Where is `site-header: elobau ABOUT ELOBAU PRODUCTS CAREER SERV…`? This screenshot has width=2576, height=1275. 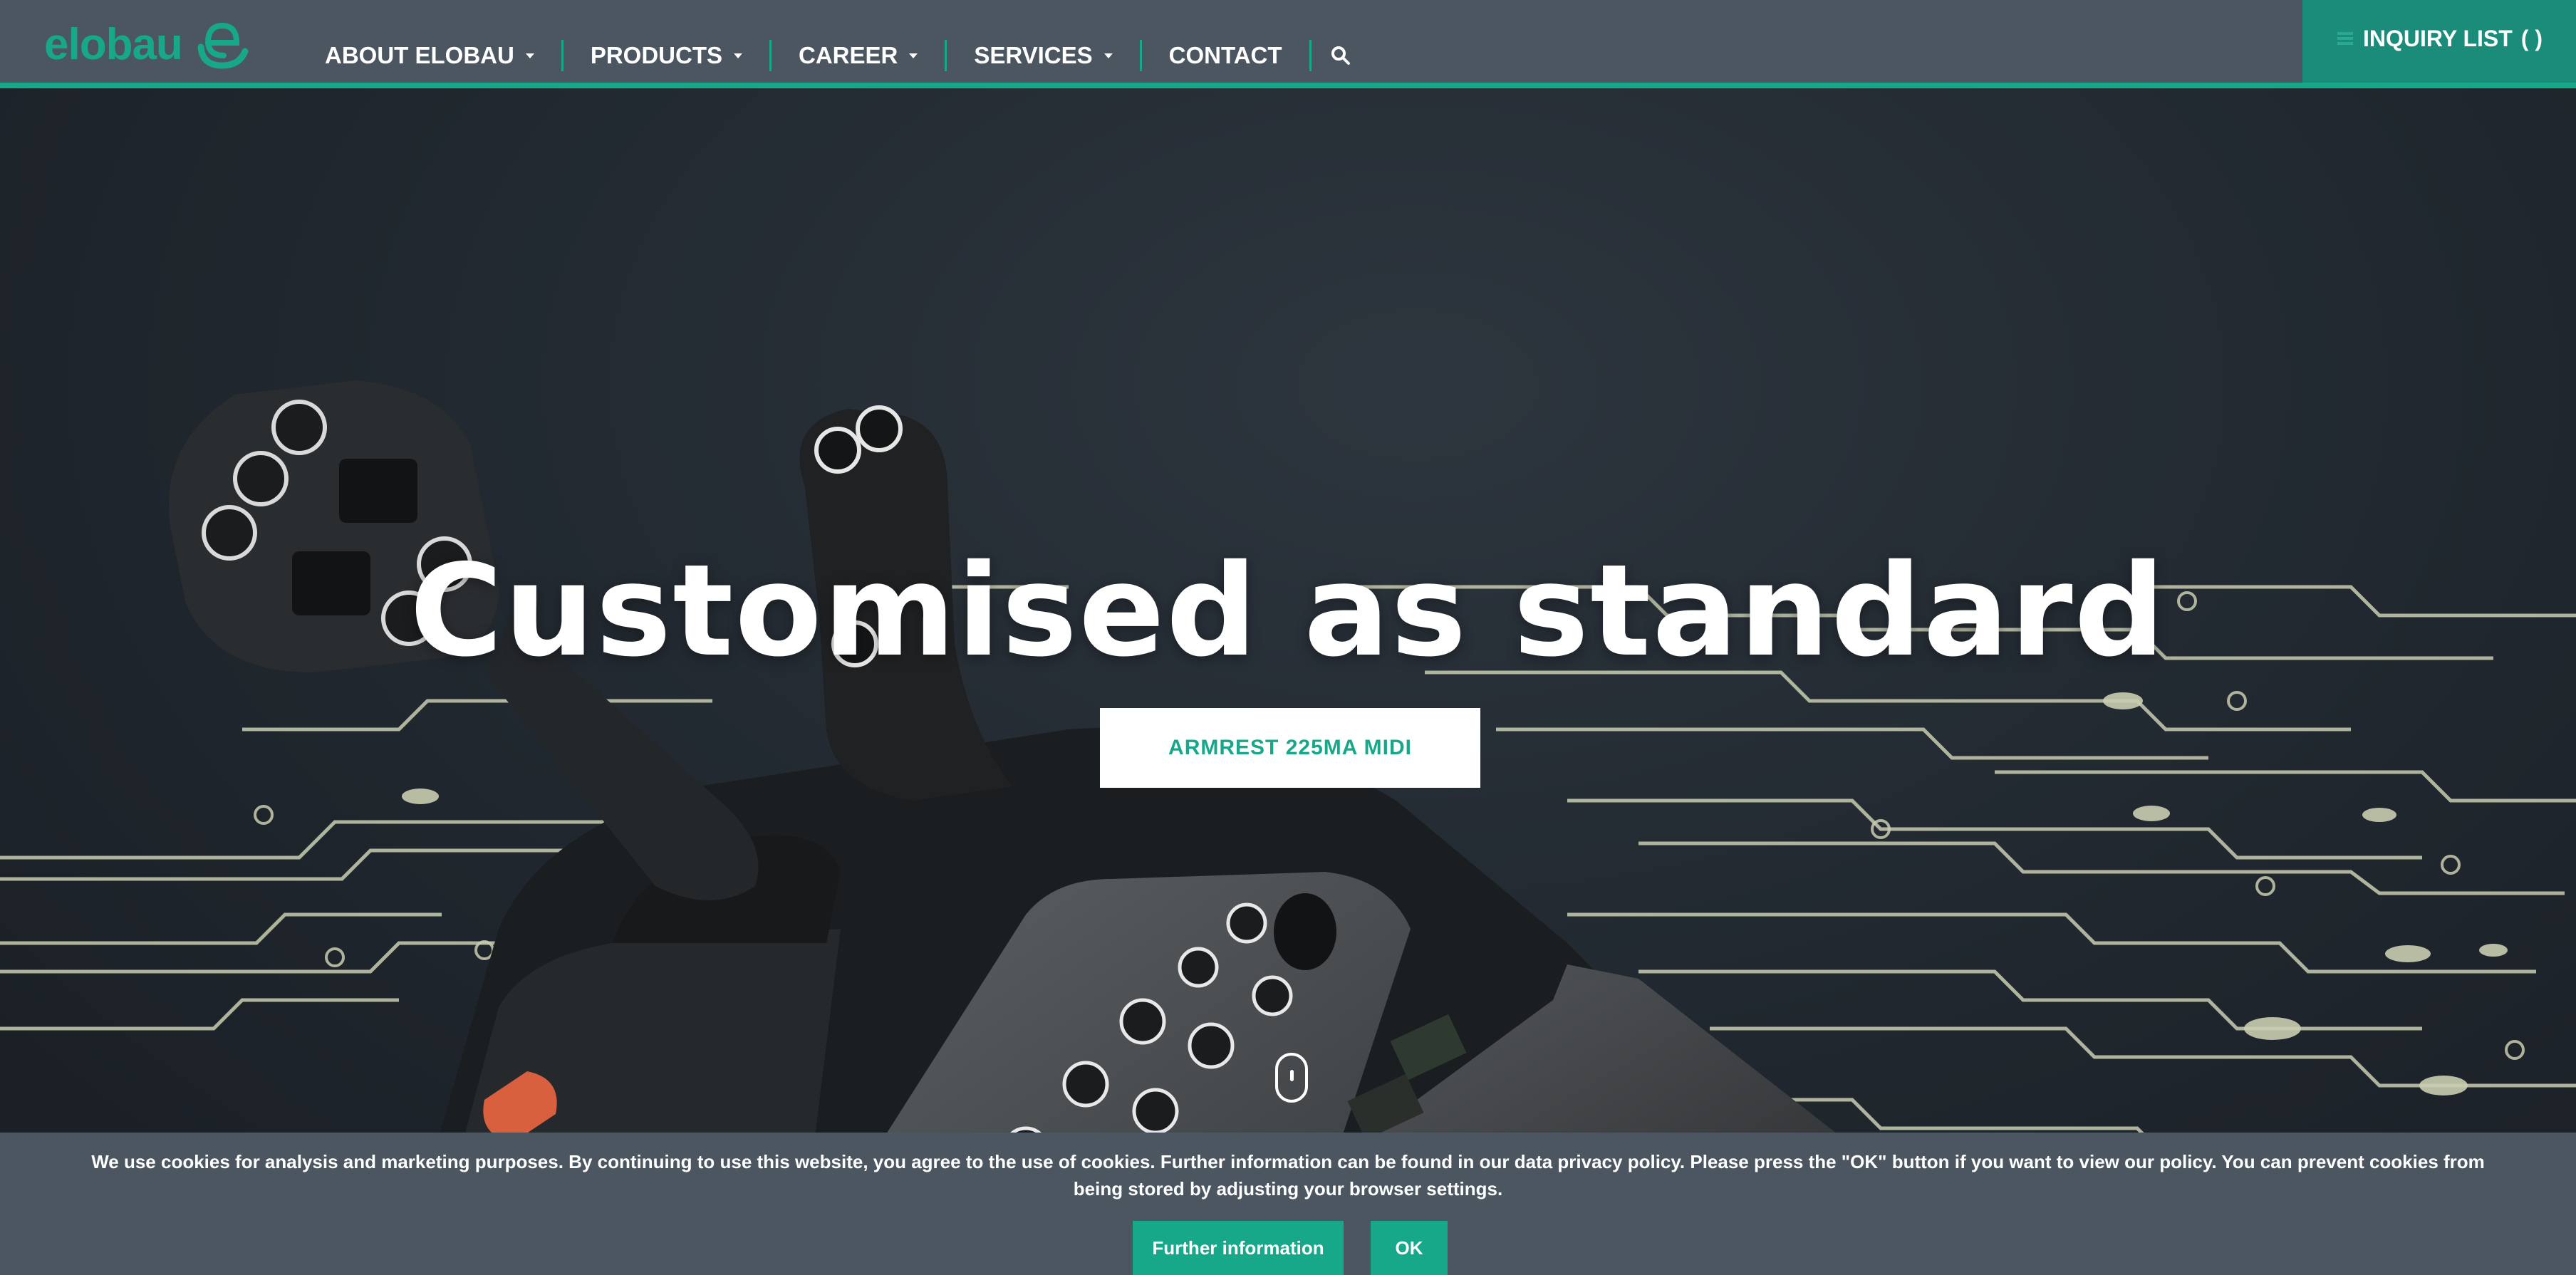
site-header: elobau ABOUT ELOBAU PRODUCTS CAREER SERV… is located at coordinates (1288, 44).